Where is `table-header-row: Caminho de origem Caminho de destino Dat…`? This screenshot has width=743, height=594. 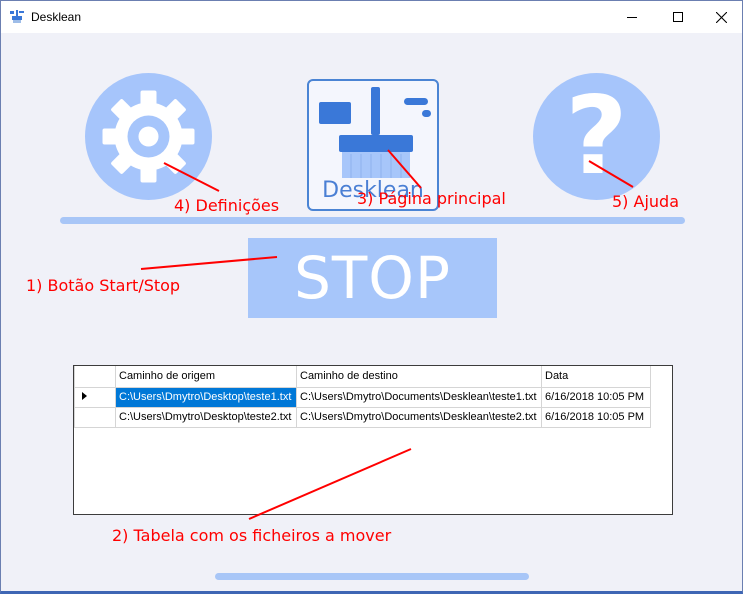 table-header-row: Caminho de origem Caminho de destino Dat… is located at coordinates (362, 377).